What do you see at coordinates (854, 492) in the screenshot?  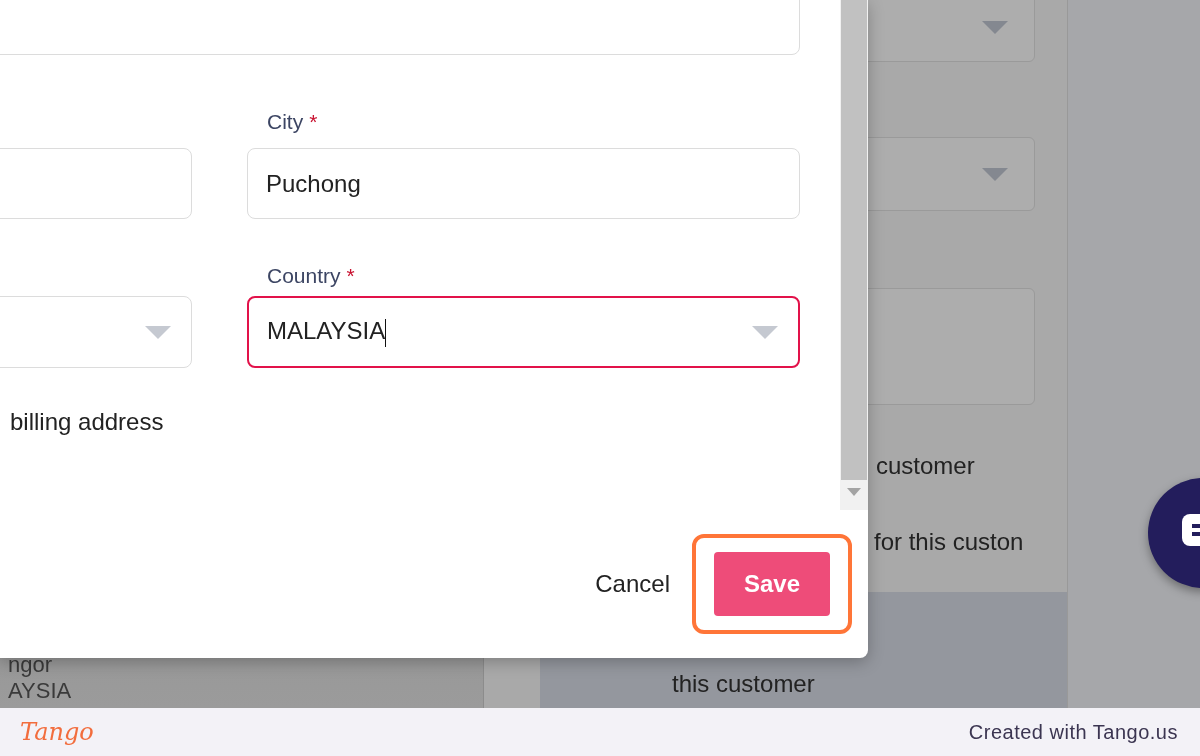 I see `scroll-arrow-icon` at bounding box center [854, 492].